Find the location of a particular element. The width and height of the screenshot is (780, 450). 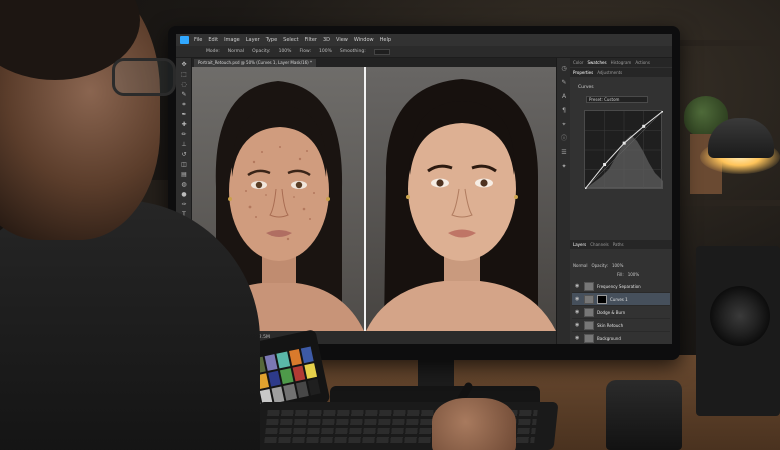

tab-histogram: Histogram is located at coordinates (621, 62).